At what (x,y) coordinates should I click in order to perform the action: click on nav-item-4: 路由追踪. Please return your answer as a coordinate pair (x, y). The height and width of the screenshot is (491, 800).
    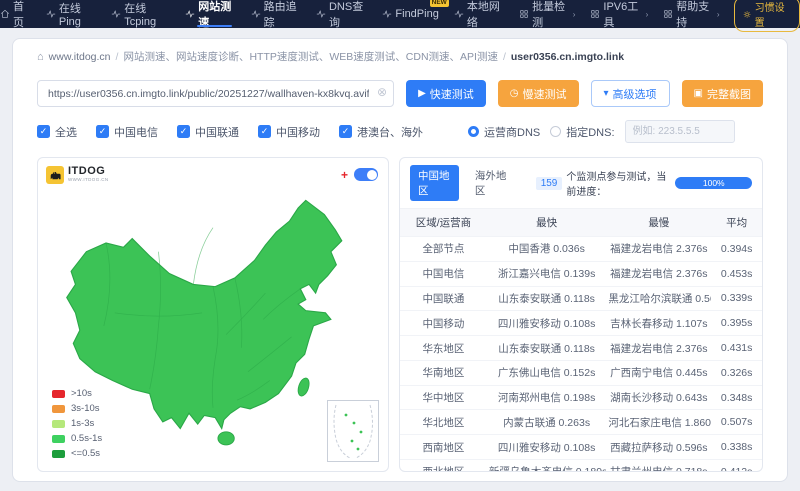
    Looking at the image, I should click on (276, 14).